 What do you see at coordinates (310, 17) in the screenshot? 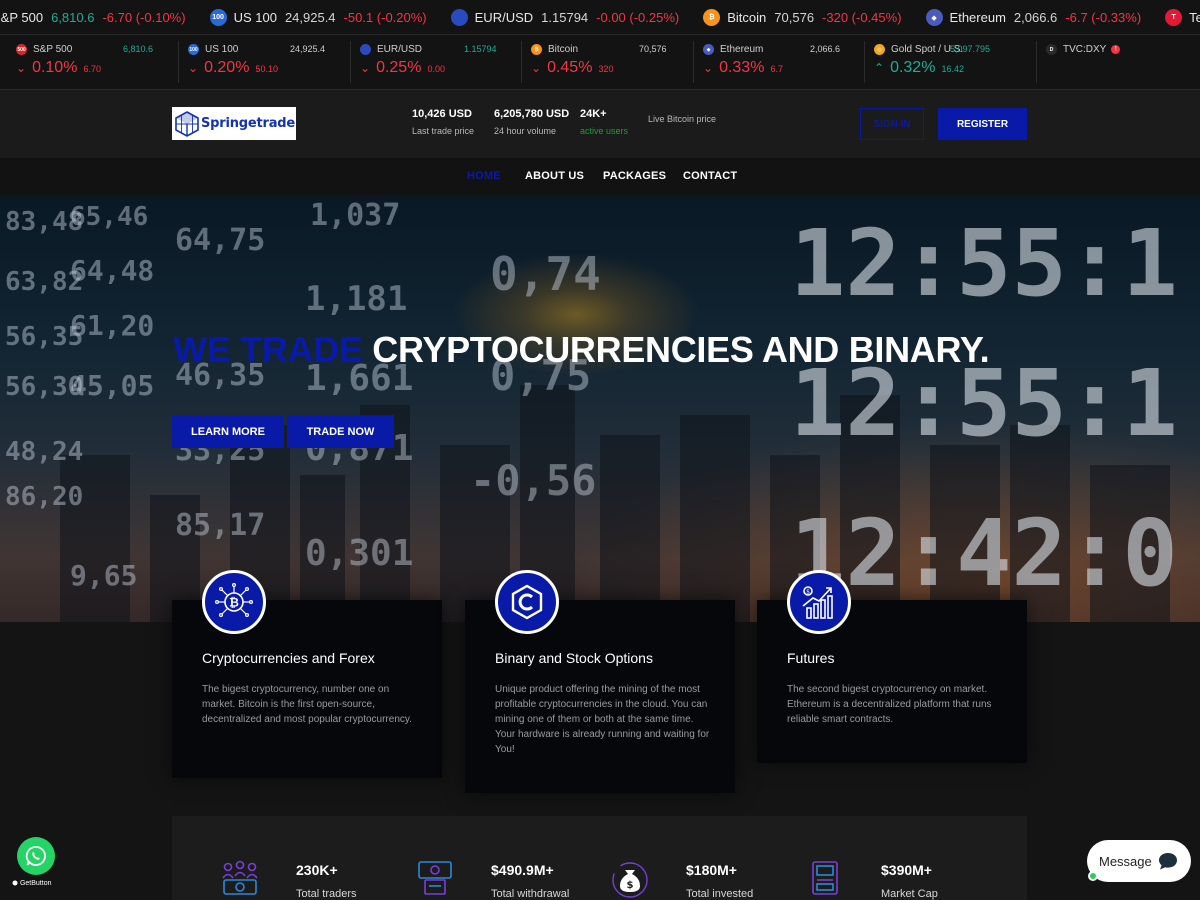
I see `ticker-last-price: 24,925.4` at bounding box center [310, 17].